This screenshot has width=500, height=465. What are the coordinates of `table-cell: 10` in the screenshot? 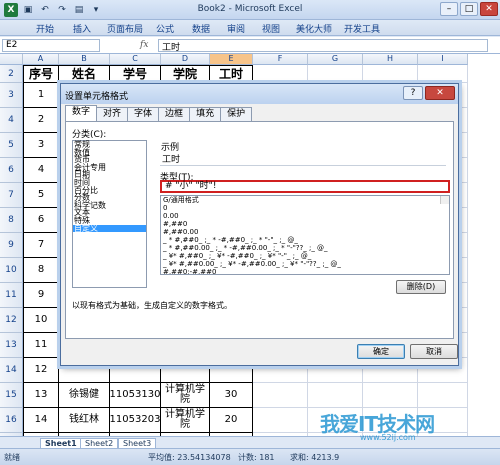 It's located at (41, 320).